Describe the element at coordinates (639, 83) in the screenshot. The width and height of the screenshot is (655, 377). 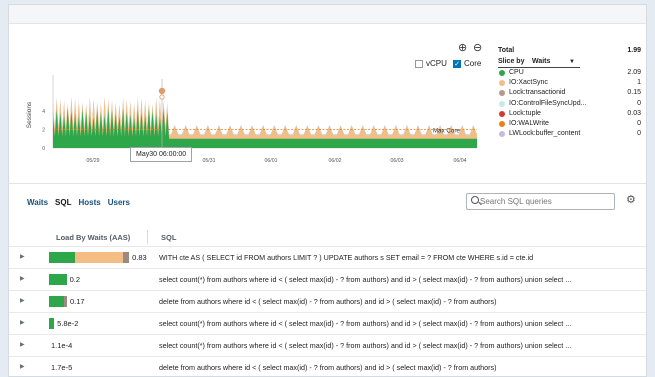
I see `legend-item-value: 1` at that location.